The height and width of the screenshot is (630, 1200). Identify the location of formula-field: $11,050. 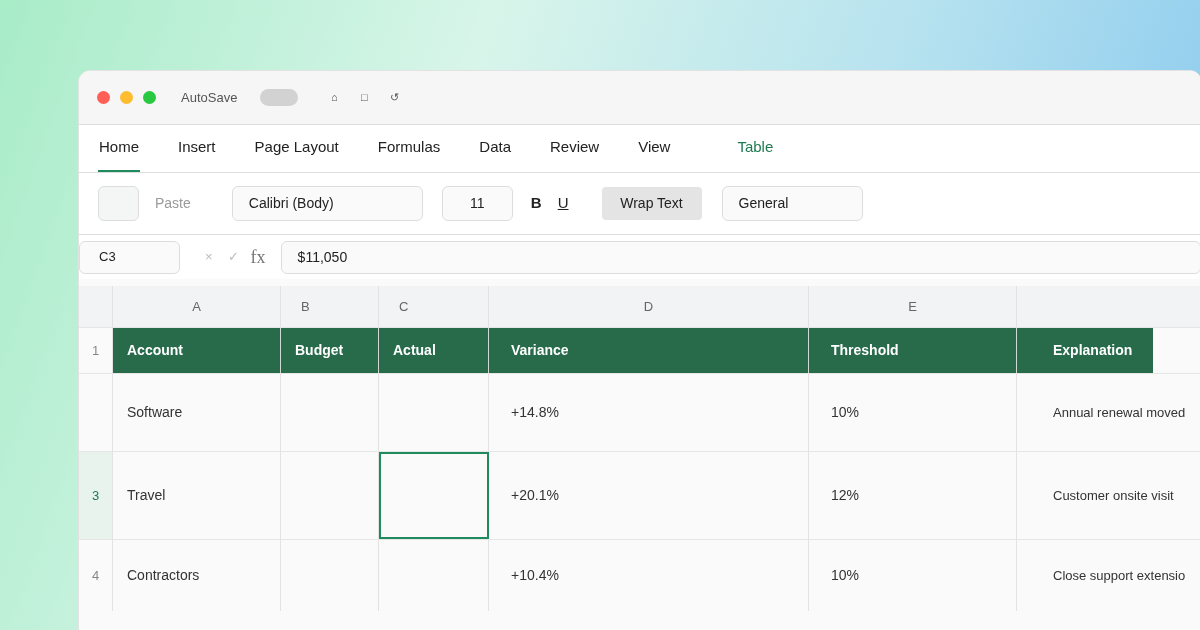
(740, 257).